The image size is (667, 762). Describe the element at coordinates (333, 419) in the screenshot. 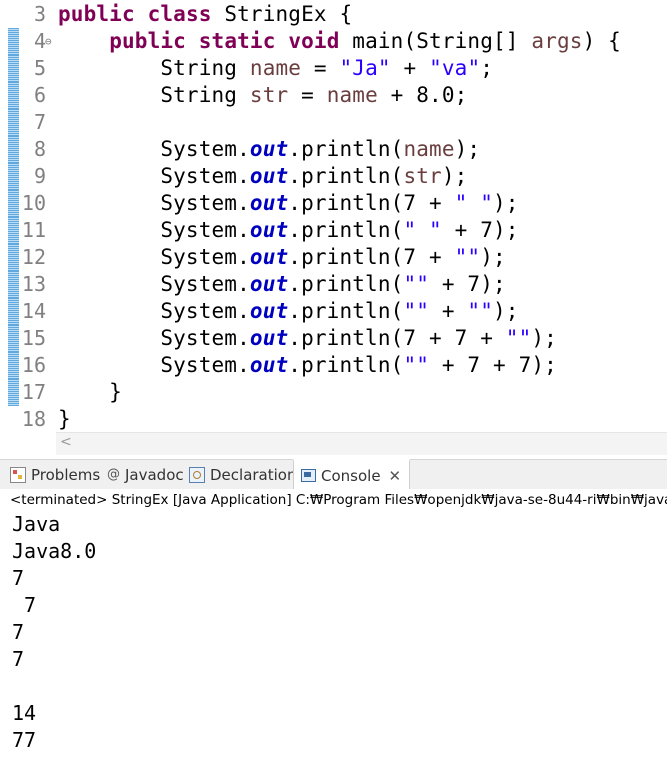

I see `code-line: 18}` at that location.